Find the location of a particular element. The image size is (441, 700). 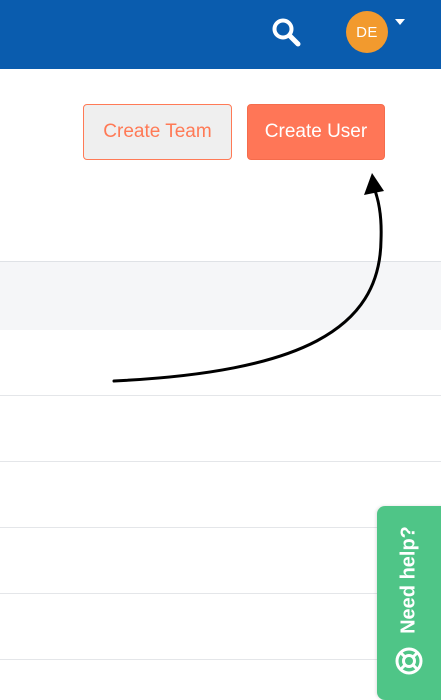

create-user-button: Create User is located at coordinates (316, 132).